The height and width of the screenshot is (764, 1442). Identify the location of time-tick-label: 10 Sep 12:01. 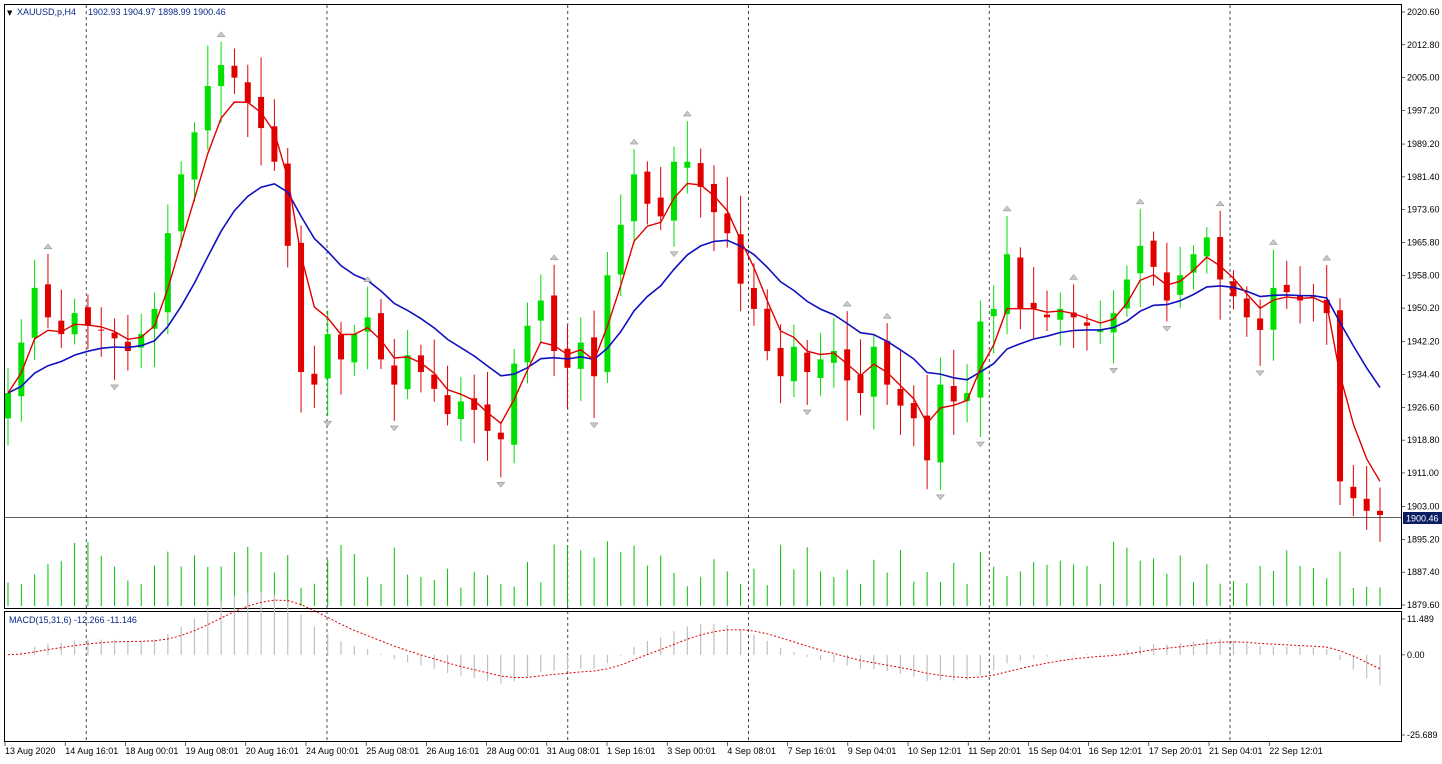
(935, 751).